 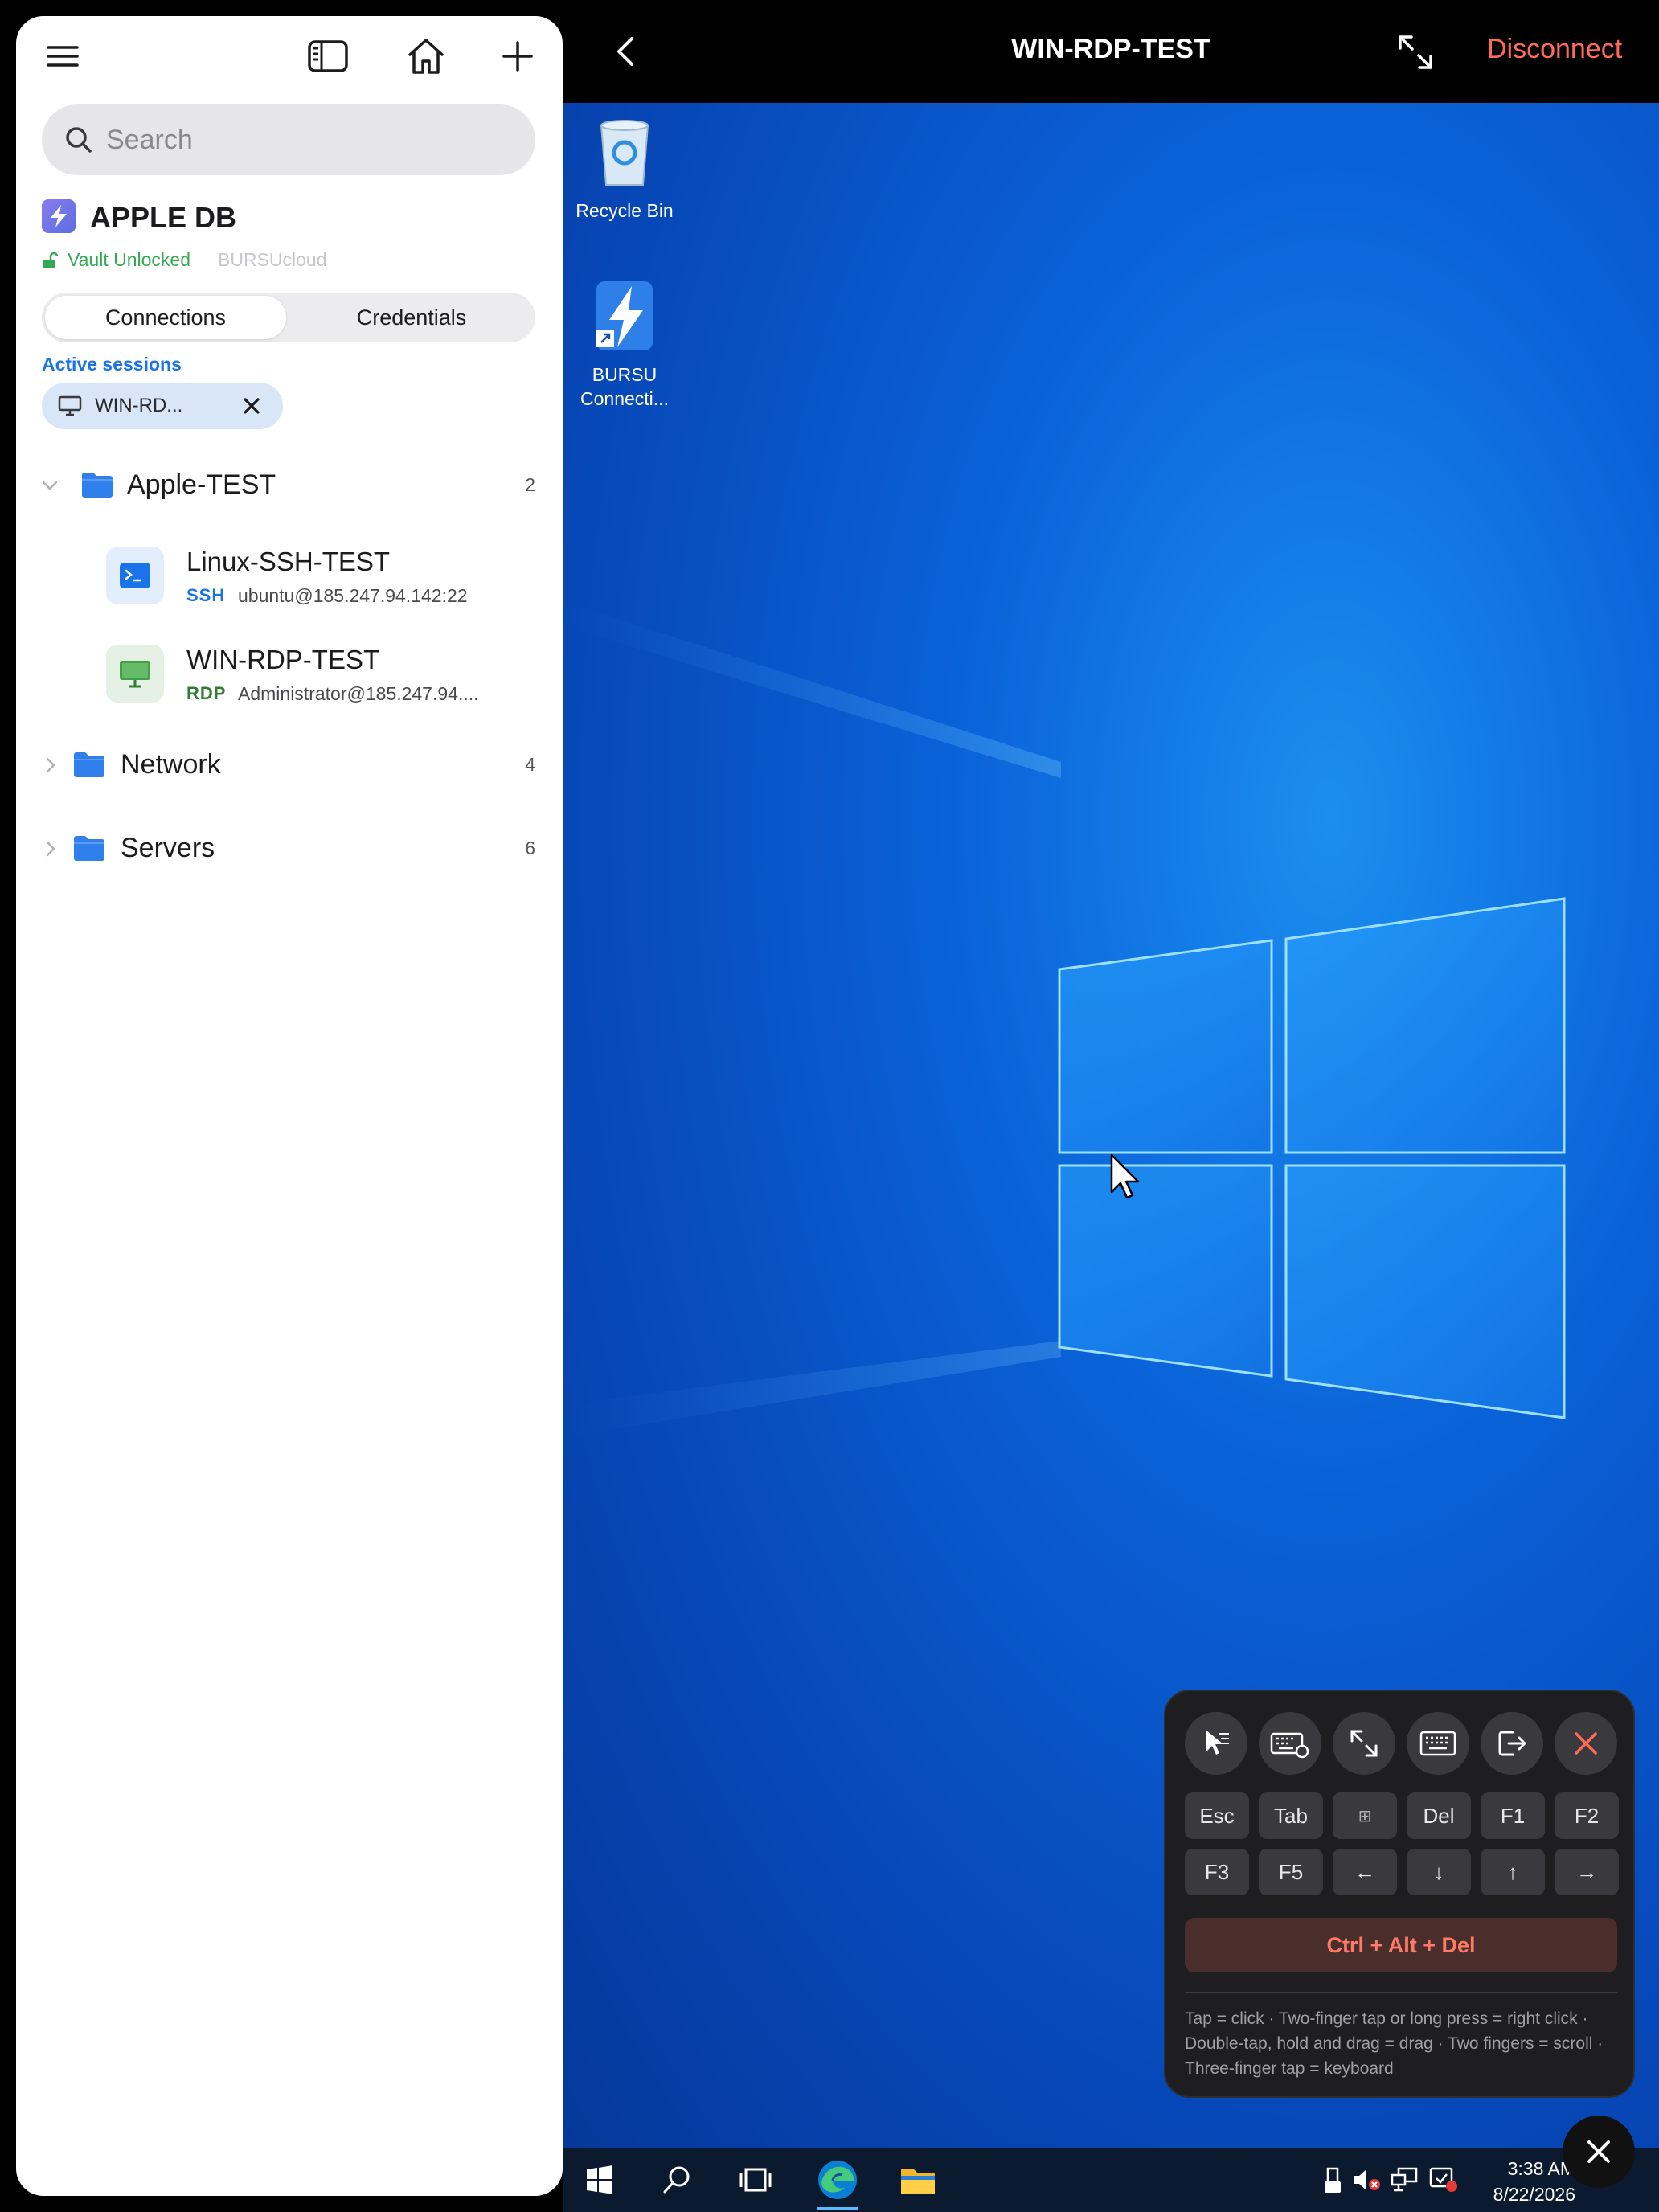 What do you see at coordinates (1439, 1815) in the screenshot?
I see `key-del: Del` at bounding box center [1439, 1815].